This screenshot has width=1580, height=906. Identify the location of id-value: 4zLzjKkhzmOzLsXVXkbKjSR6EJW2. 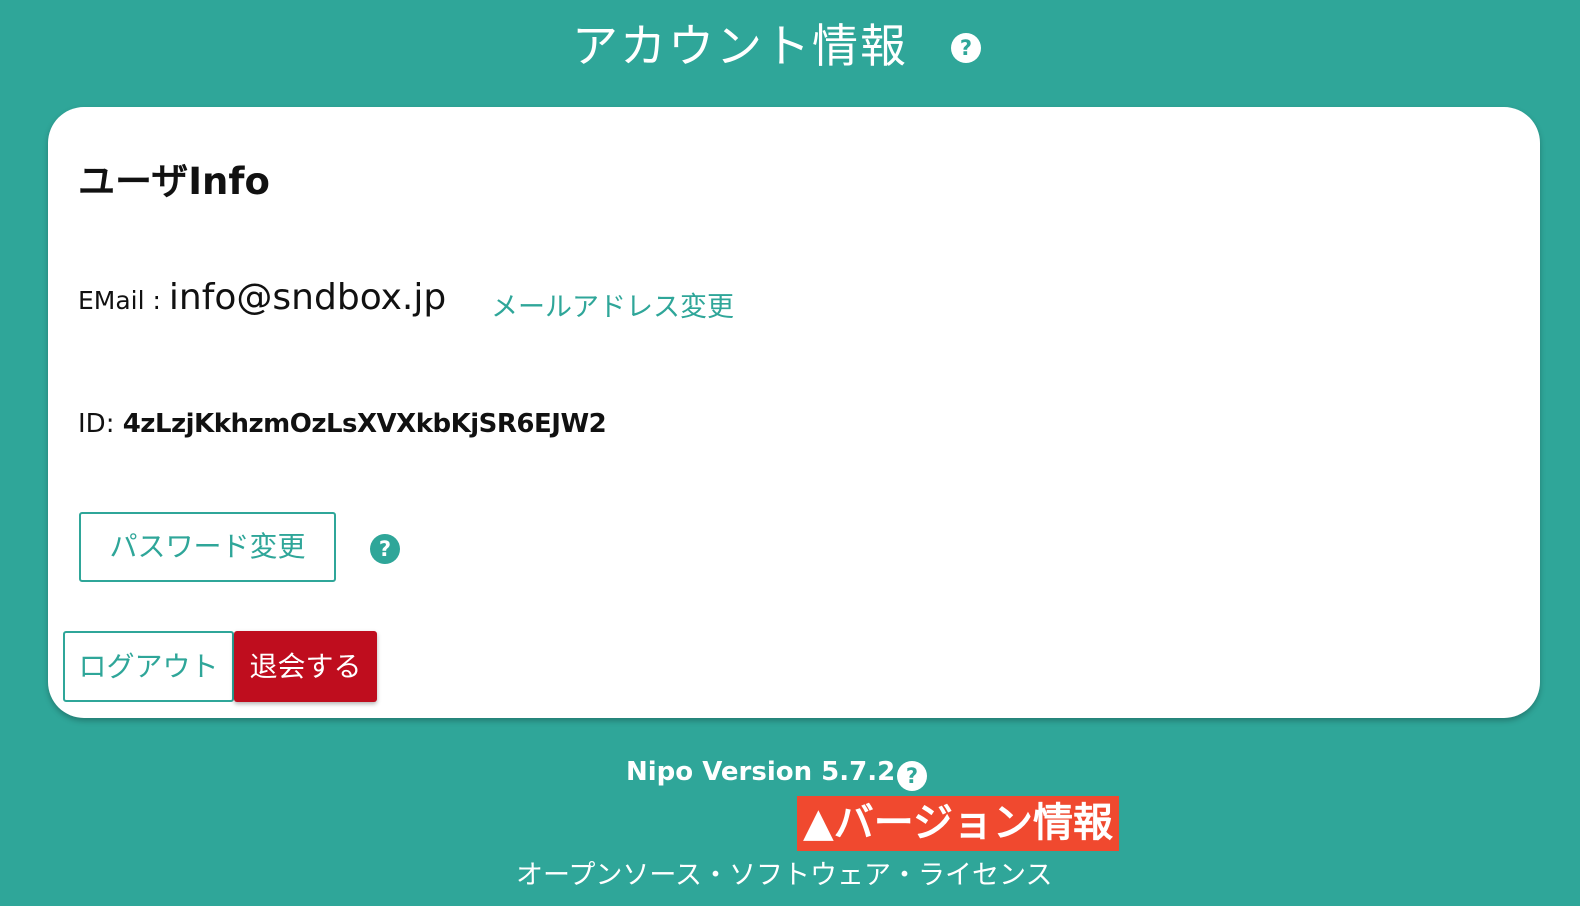
(364, 424).